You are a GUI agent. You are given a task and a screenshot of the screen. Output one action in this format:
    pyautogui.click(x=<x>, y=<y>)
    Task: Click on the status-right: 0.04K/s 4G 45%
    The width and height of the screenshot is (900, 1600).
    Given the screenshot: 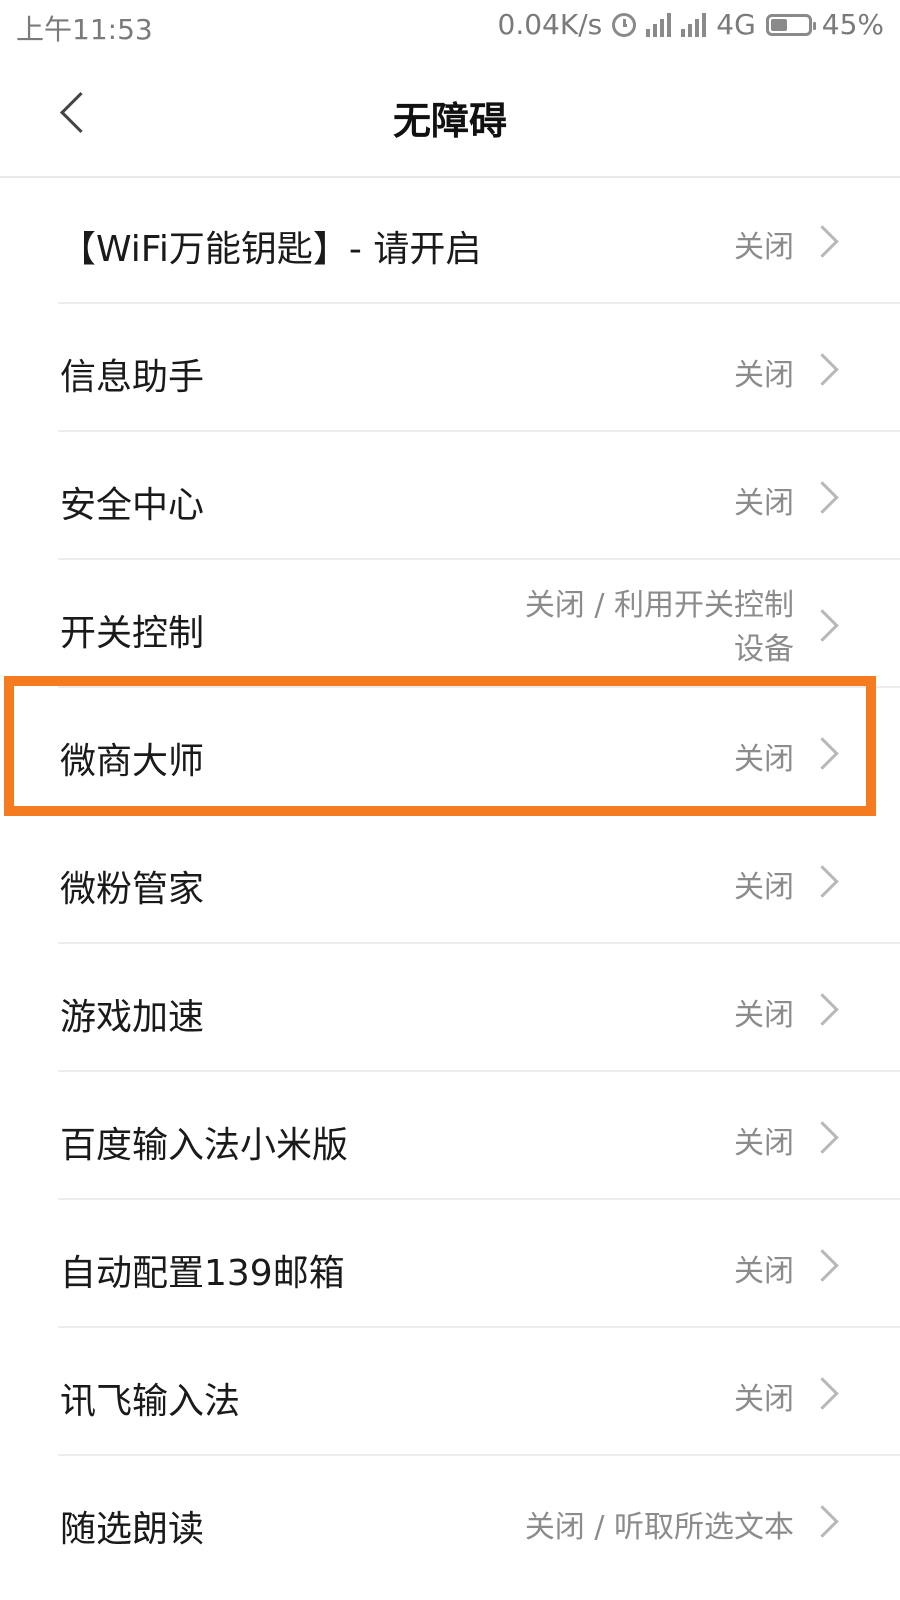 What is the action you would take?
    pyautogui.click(x=691, y=24)
    